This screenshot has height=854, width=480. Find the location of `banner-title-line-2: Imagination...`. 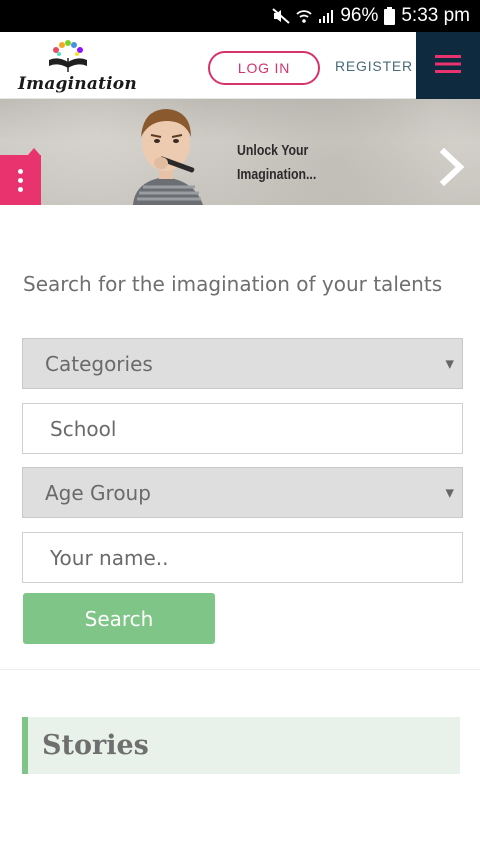

banner-title-line-2: Imagination... is located at coordinates (277, 174).